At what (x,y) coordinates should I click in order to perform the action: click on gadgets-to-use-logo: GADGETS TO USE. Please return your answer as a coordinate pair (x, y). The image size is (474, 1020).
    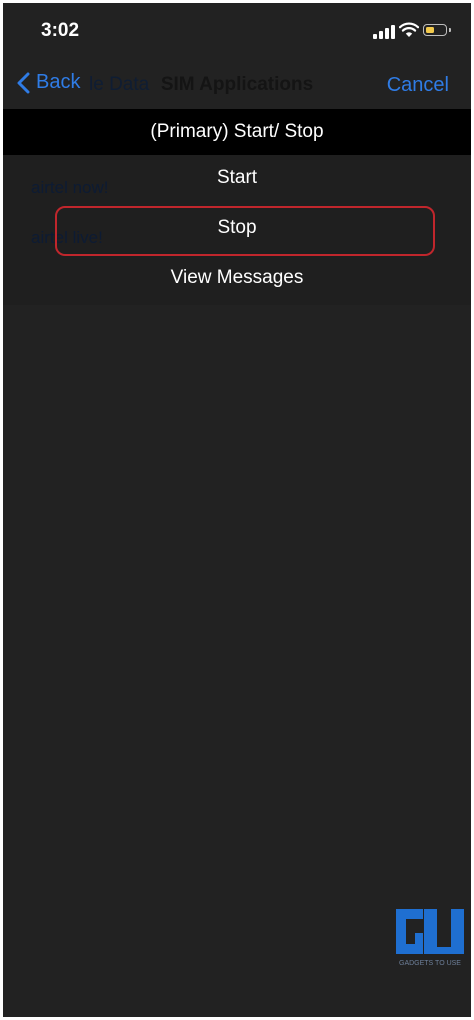
    Looking at the image, I should click on (430, 938).